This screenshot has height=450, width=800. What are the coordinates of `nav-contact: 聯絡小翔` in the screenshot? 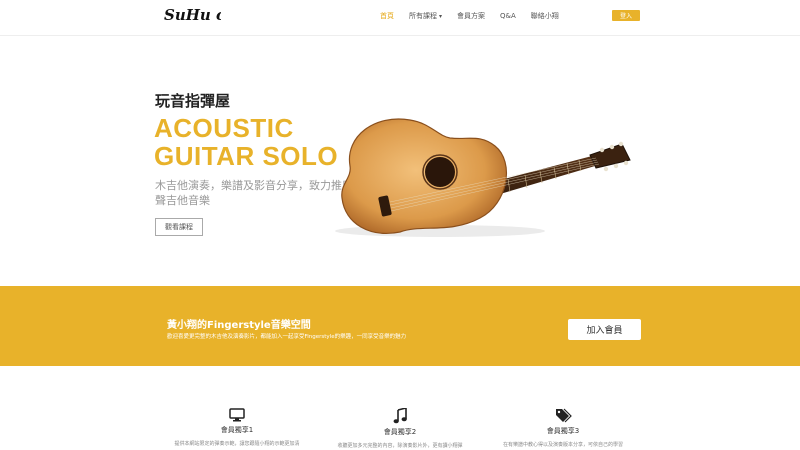 It's located at (545, 16).